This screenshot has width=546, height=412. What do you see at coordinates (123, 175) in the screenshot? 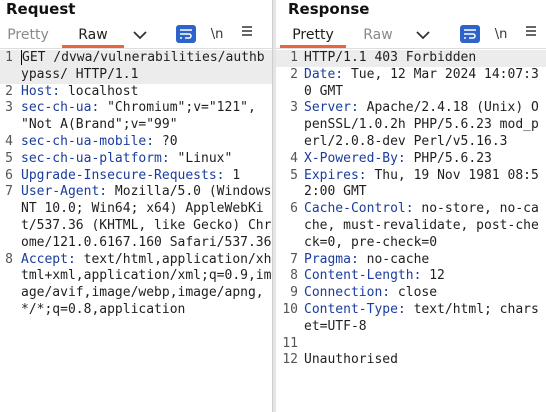
I see `request-line: 6 Upgrade-Insecure-Requests: 1` at bounding box center [123, 175].